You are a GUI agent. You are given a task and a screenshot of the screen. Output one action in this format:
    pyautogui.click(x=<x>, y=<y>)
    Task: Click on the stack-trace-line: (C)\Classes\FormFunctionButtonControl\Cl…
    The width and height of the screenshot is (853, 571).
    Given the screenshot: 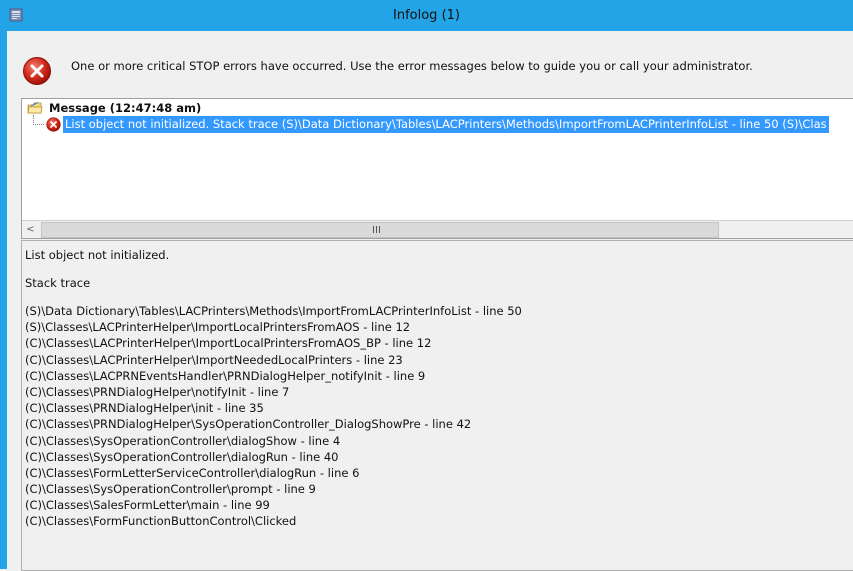 What is the action you would take?
    pyautogui.click(x=161, y=521)
    